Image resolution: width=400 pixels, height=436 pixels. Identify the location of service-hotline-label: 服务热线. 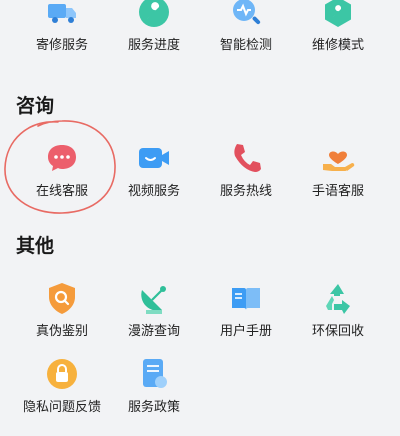
(245, 191).